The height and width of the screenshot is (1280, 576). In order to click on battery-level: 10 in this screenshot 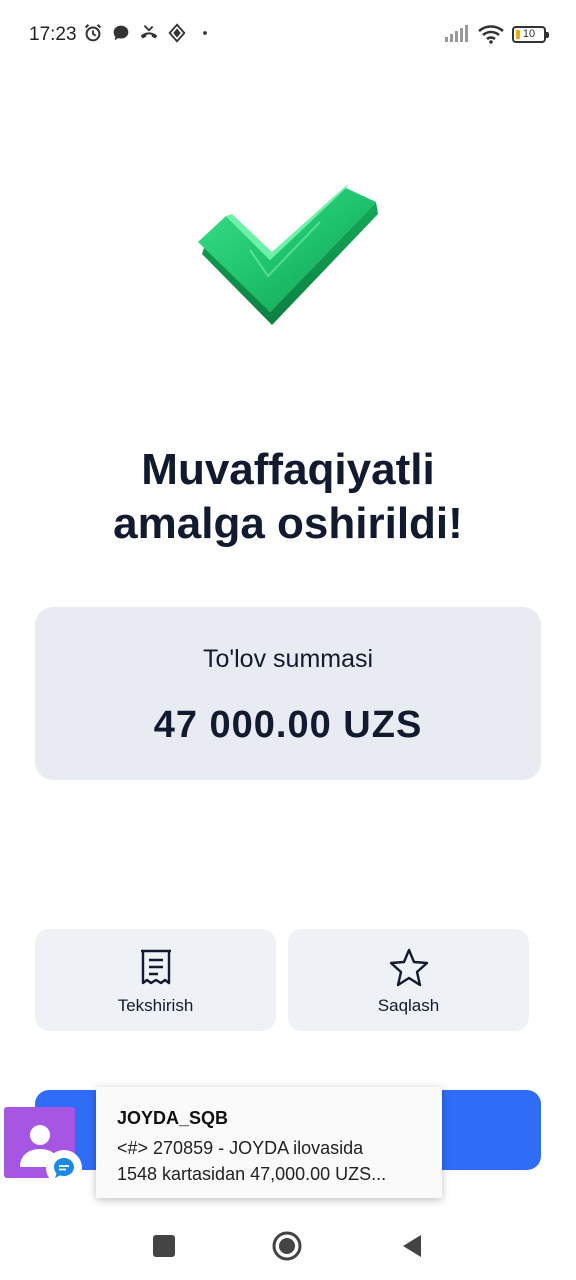, I will do `click(529, 34)`.